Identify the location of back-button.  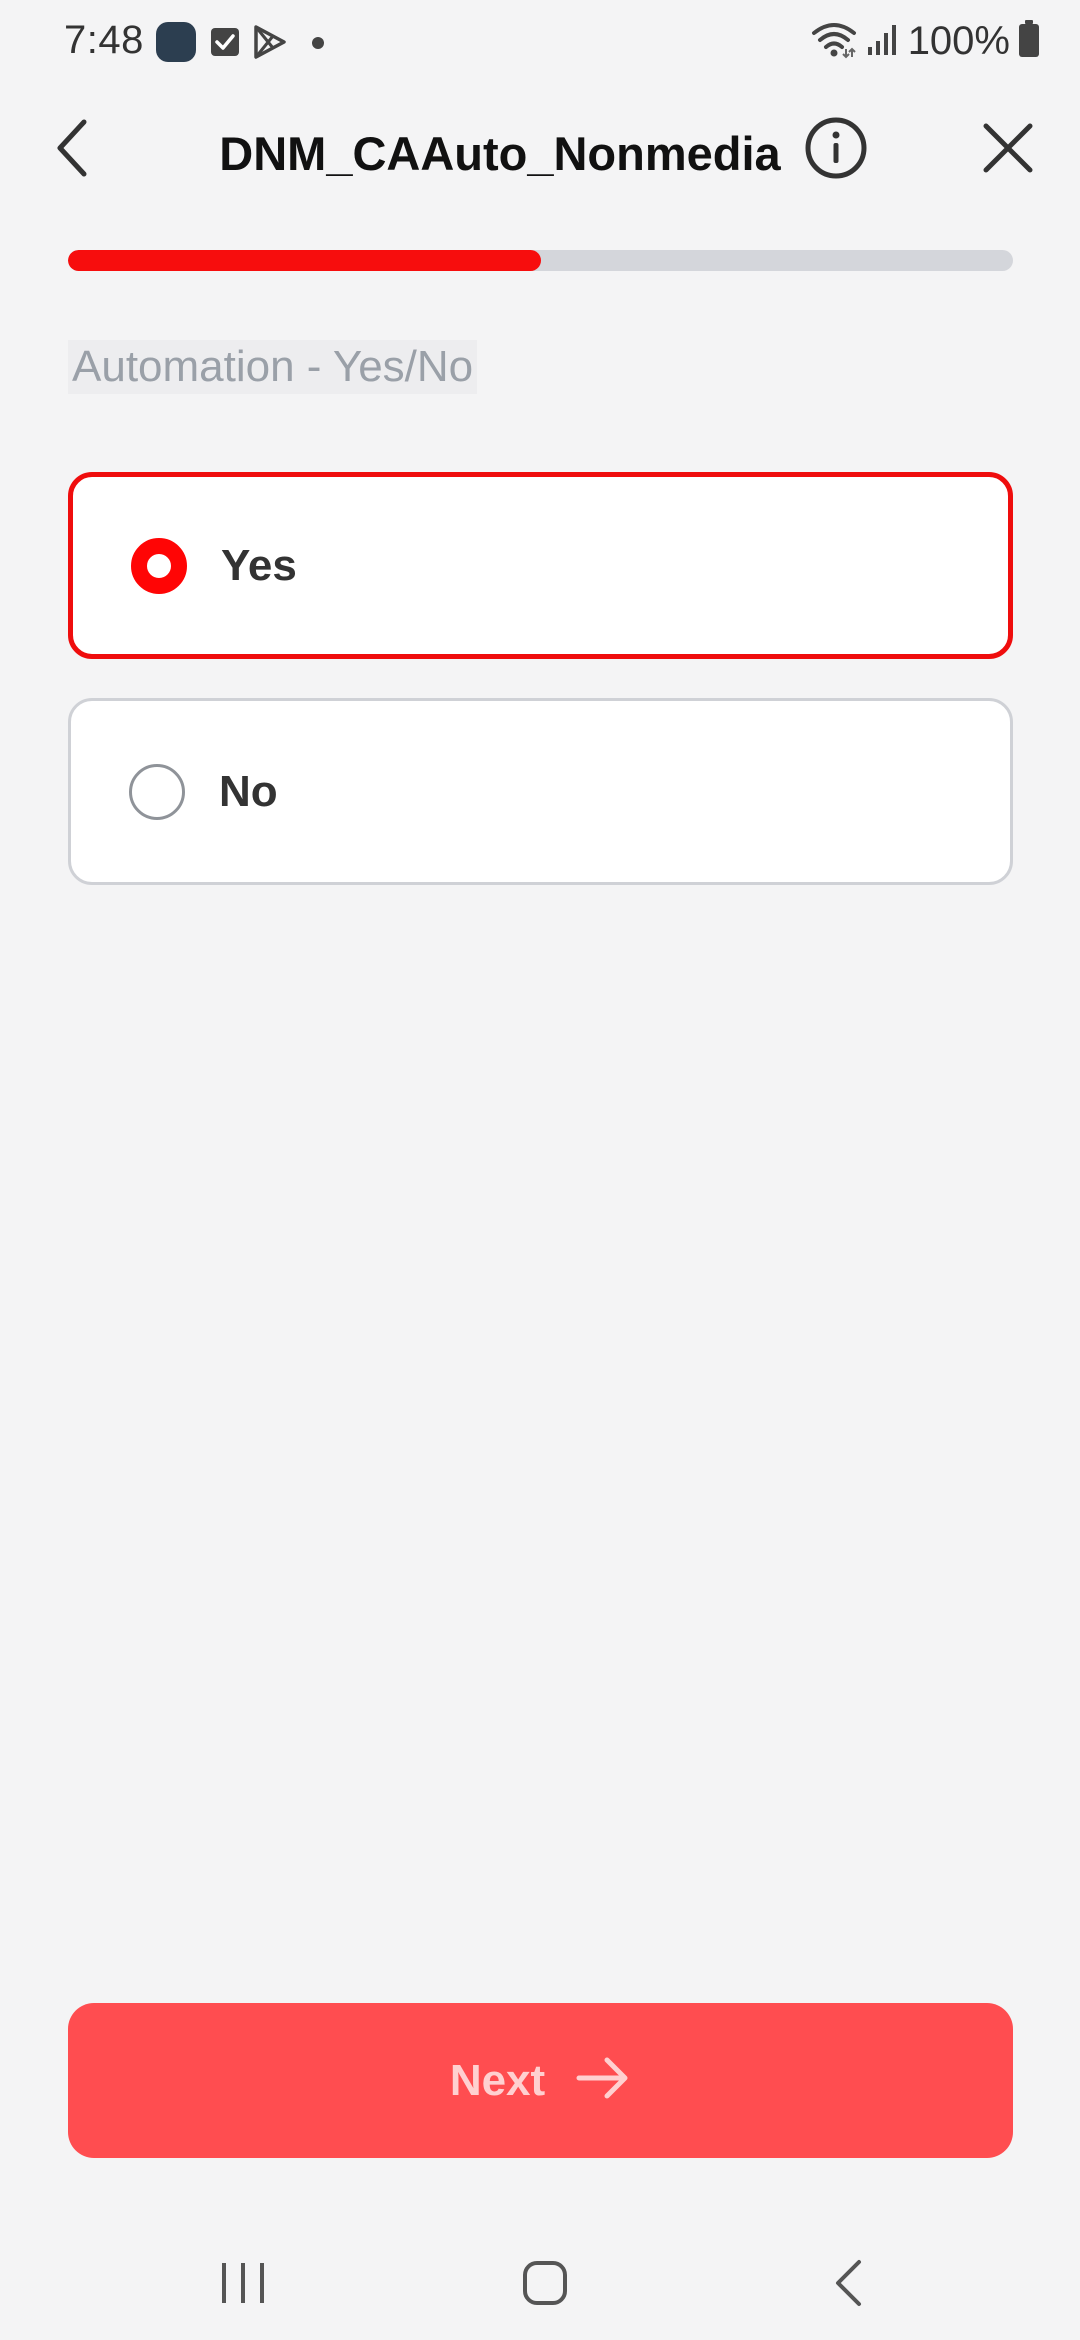
(72, 150).